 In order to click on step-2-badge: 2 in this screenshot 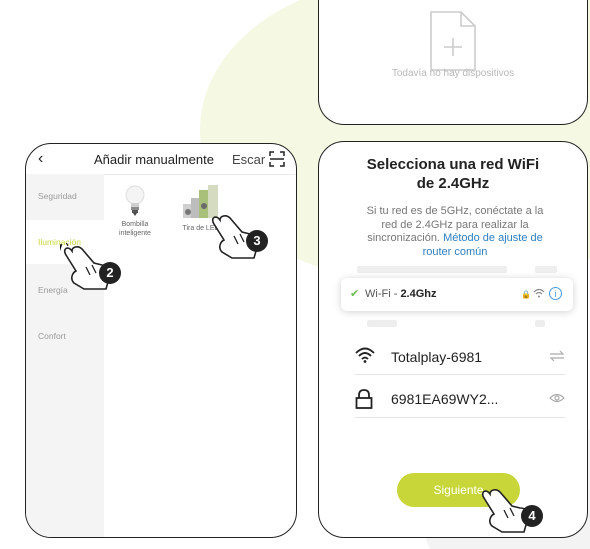, I will do `click(110, 273)`.